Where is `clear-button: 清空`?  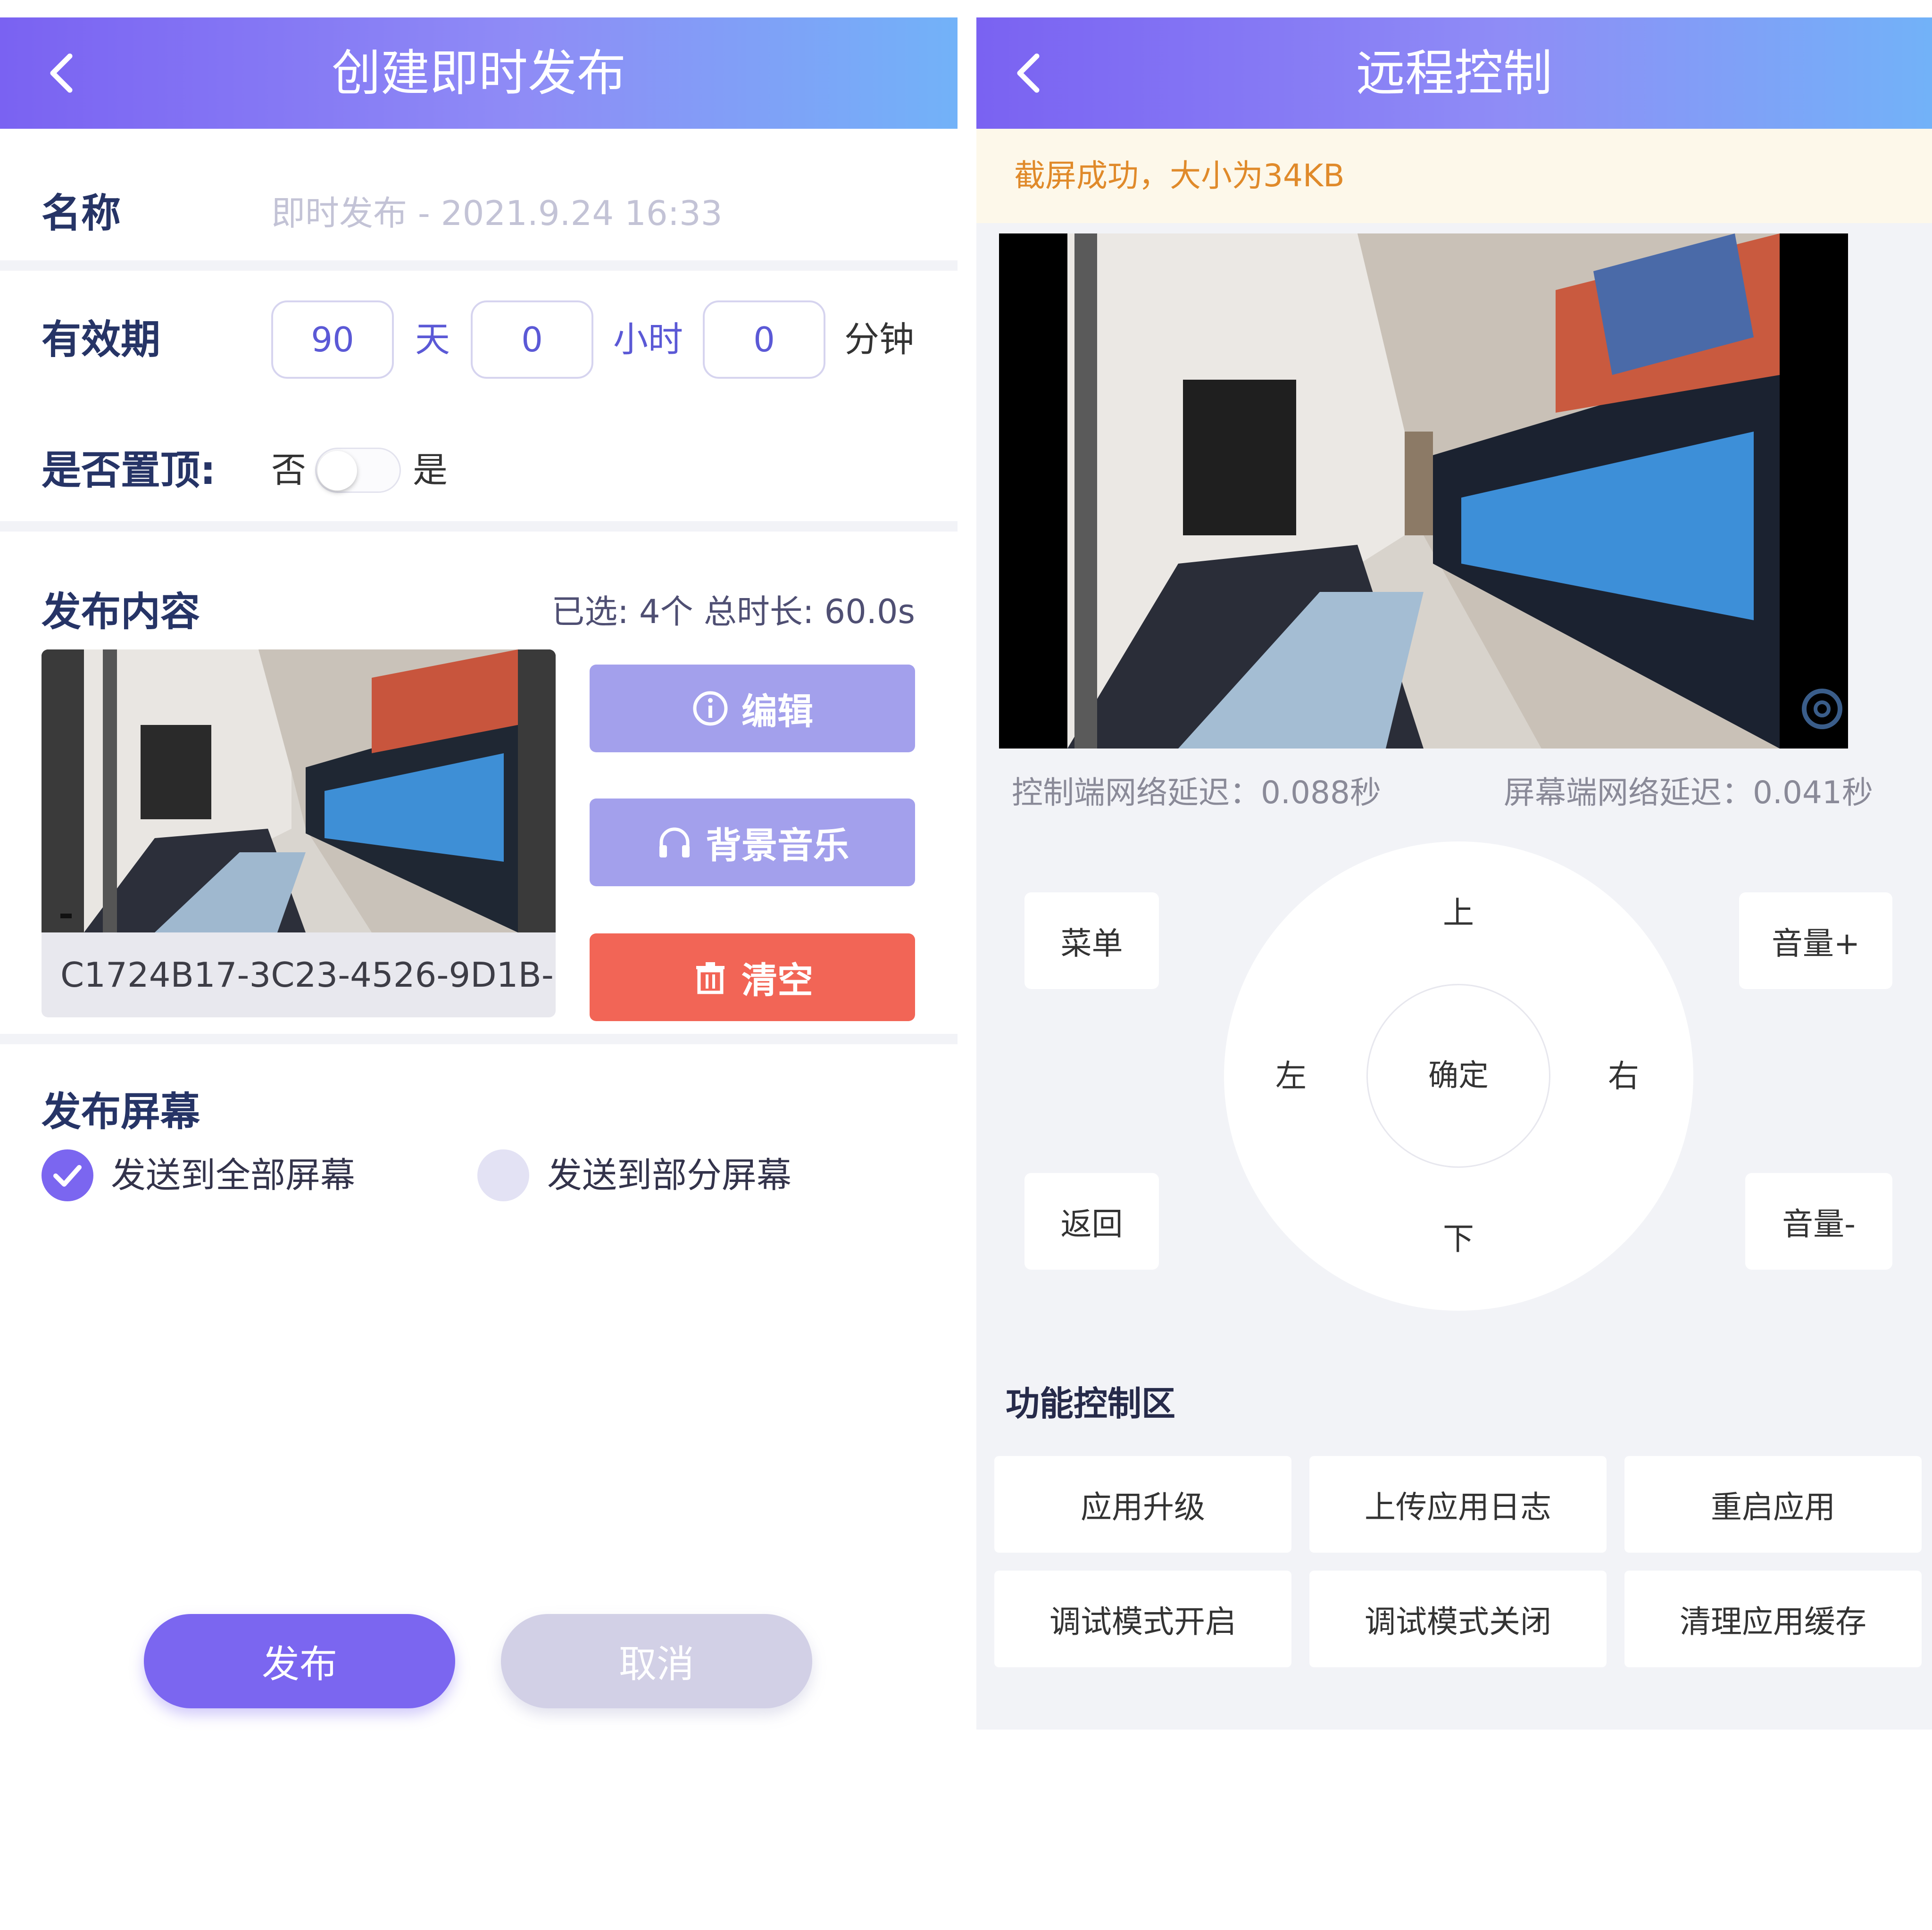 clear-button: 清空 is located at coordinates (752, 977).